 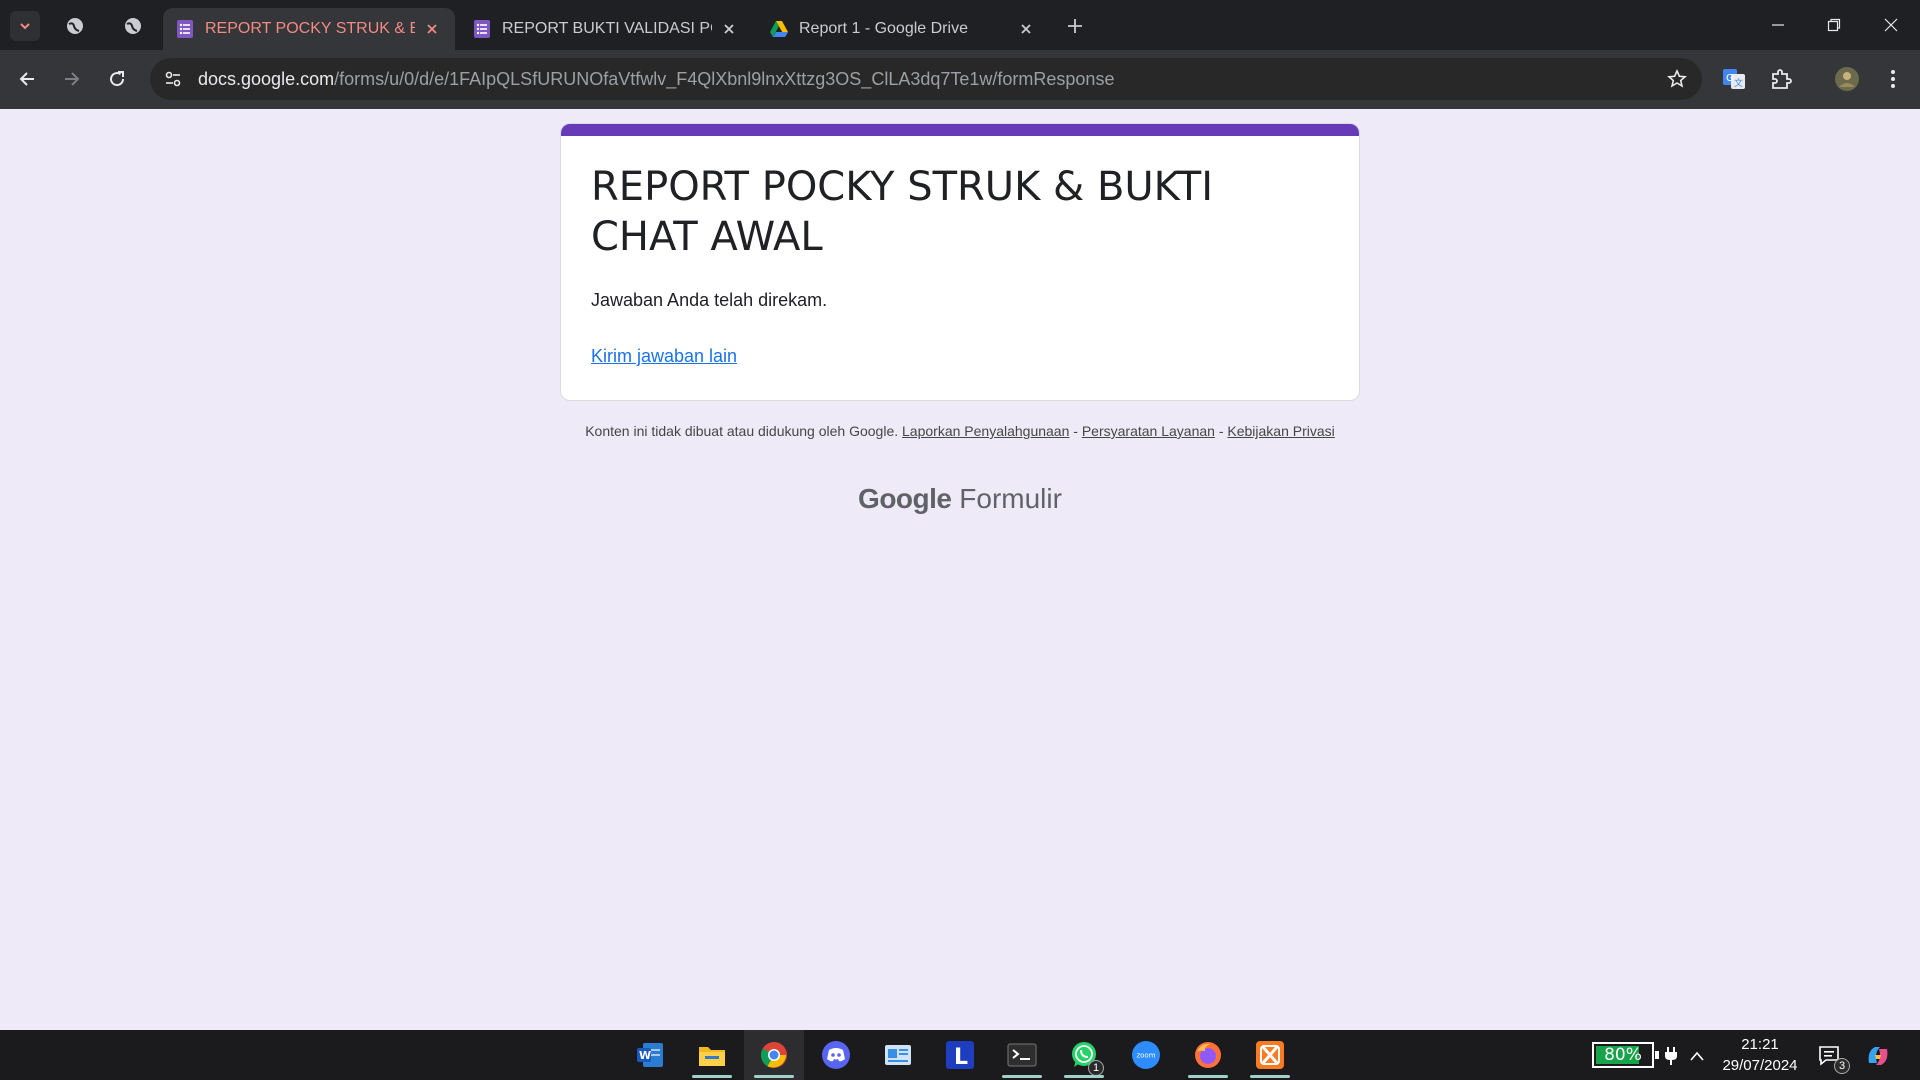 What do you see at coordinates (1760, 1055) in the screenshot?
I see `taskbar-clock: 21:21 29/07/2024` at bounding box center [1760, 1055].